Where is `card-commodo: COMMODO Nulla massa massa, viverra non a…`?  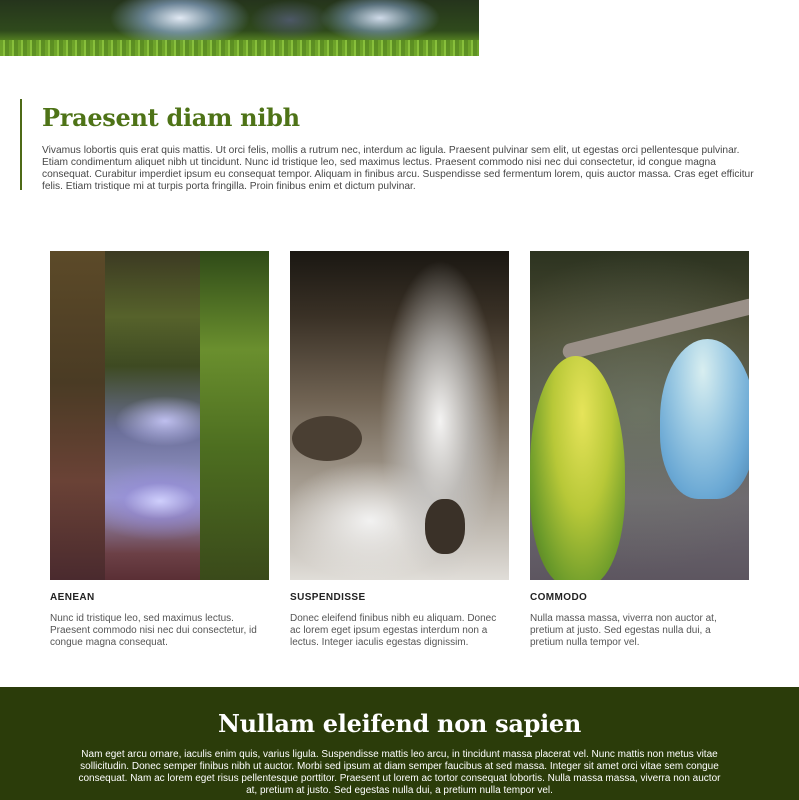 card-commodo: COMMODO Nulla massa massa, viverra non a… is located at coordinates (640, 450).